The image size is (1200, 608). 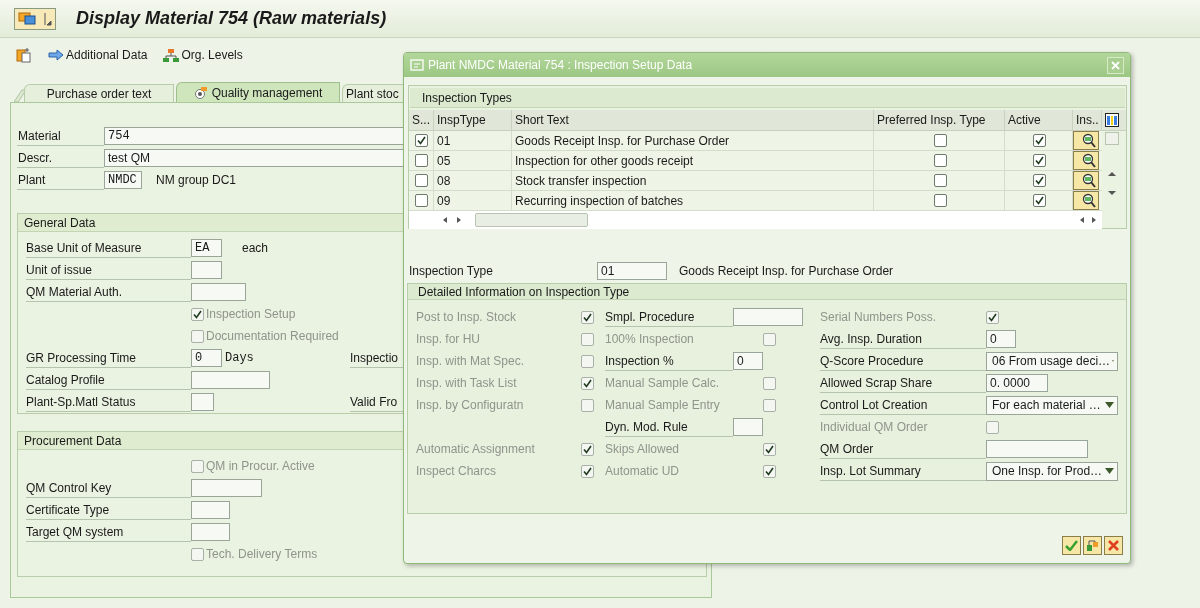 I want to click on checkbox-label: Tech. Delivery Terms, so click(x=262, y=554).